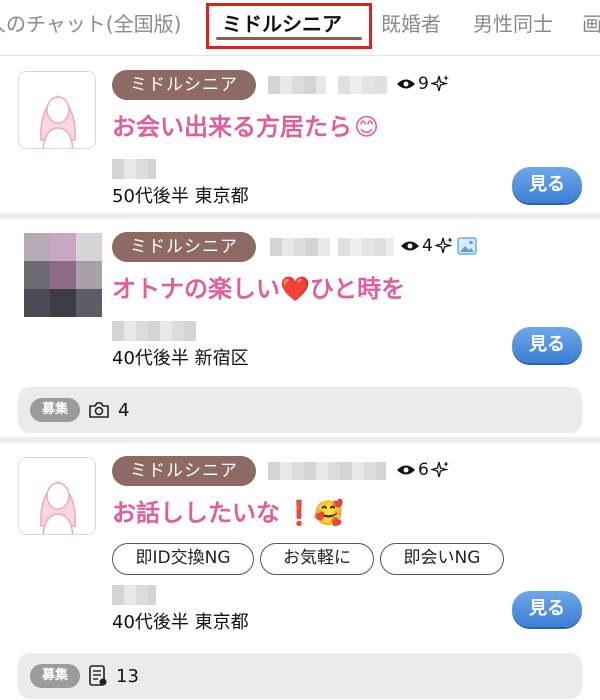 This screenshot has height=700, width=600. What do you see at coordinates (127, 676) in the screenshot?
I see `document-count: 13` at bounding box center [127, 676].